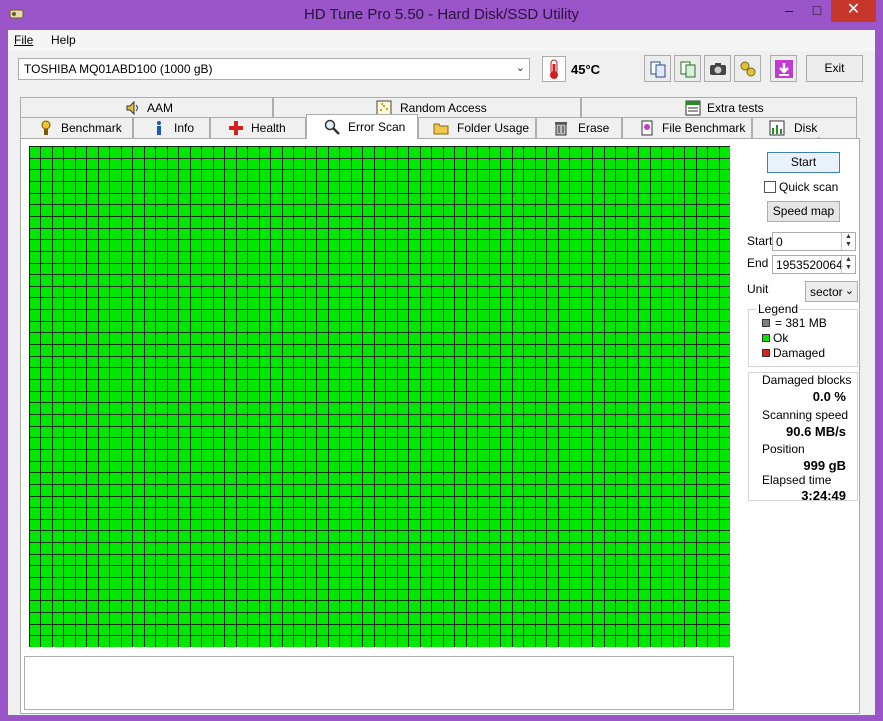 The height and width of the screenshot is (721, 883). What do you see at coordinates (657, 68) in the screenshot?
I see `copy-info-button` at bounding box center [657, 68].